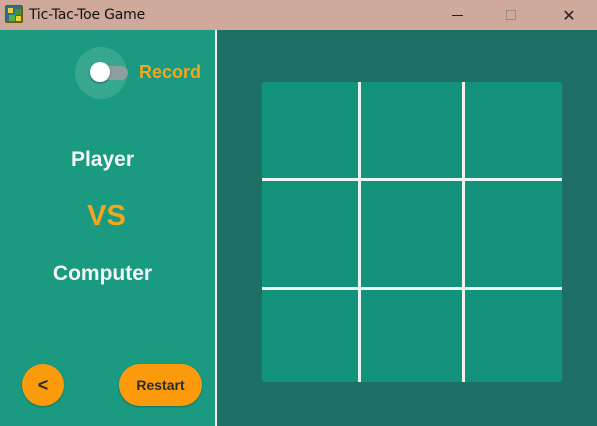  I want to click on minimize-button, so click(457, 15).